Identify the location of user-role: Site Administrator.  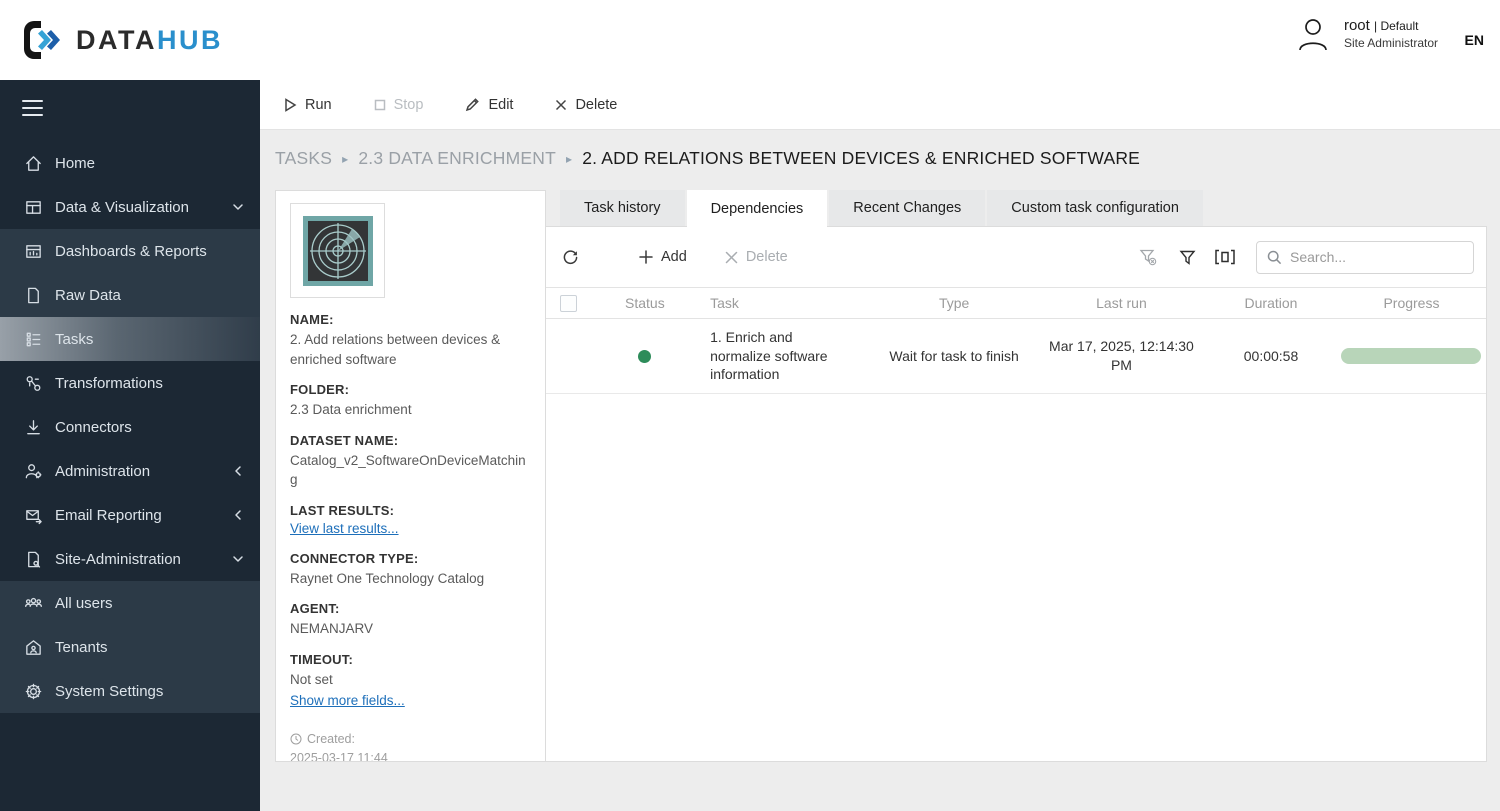
(1390, 42).